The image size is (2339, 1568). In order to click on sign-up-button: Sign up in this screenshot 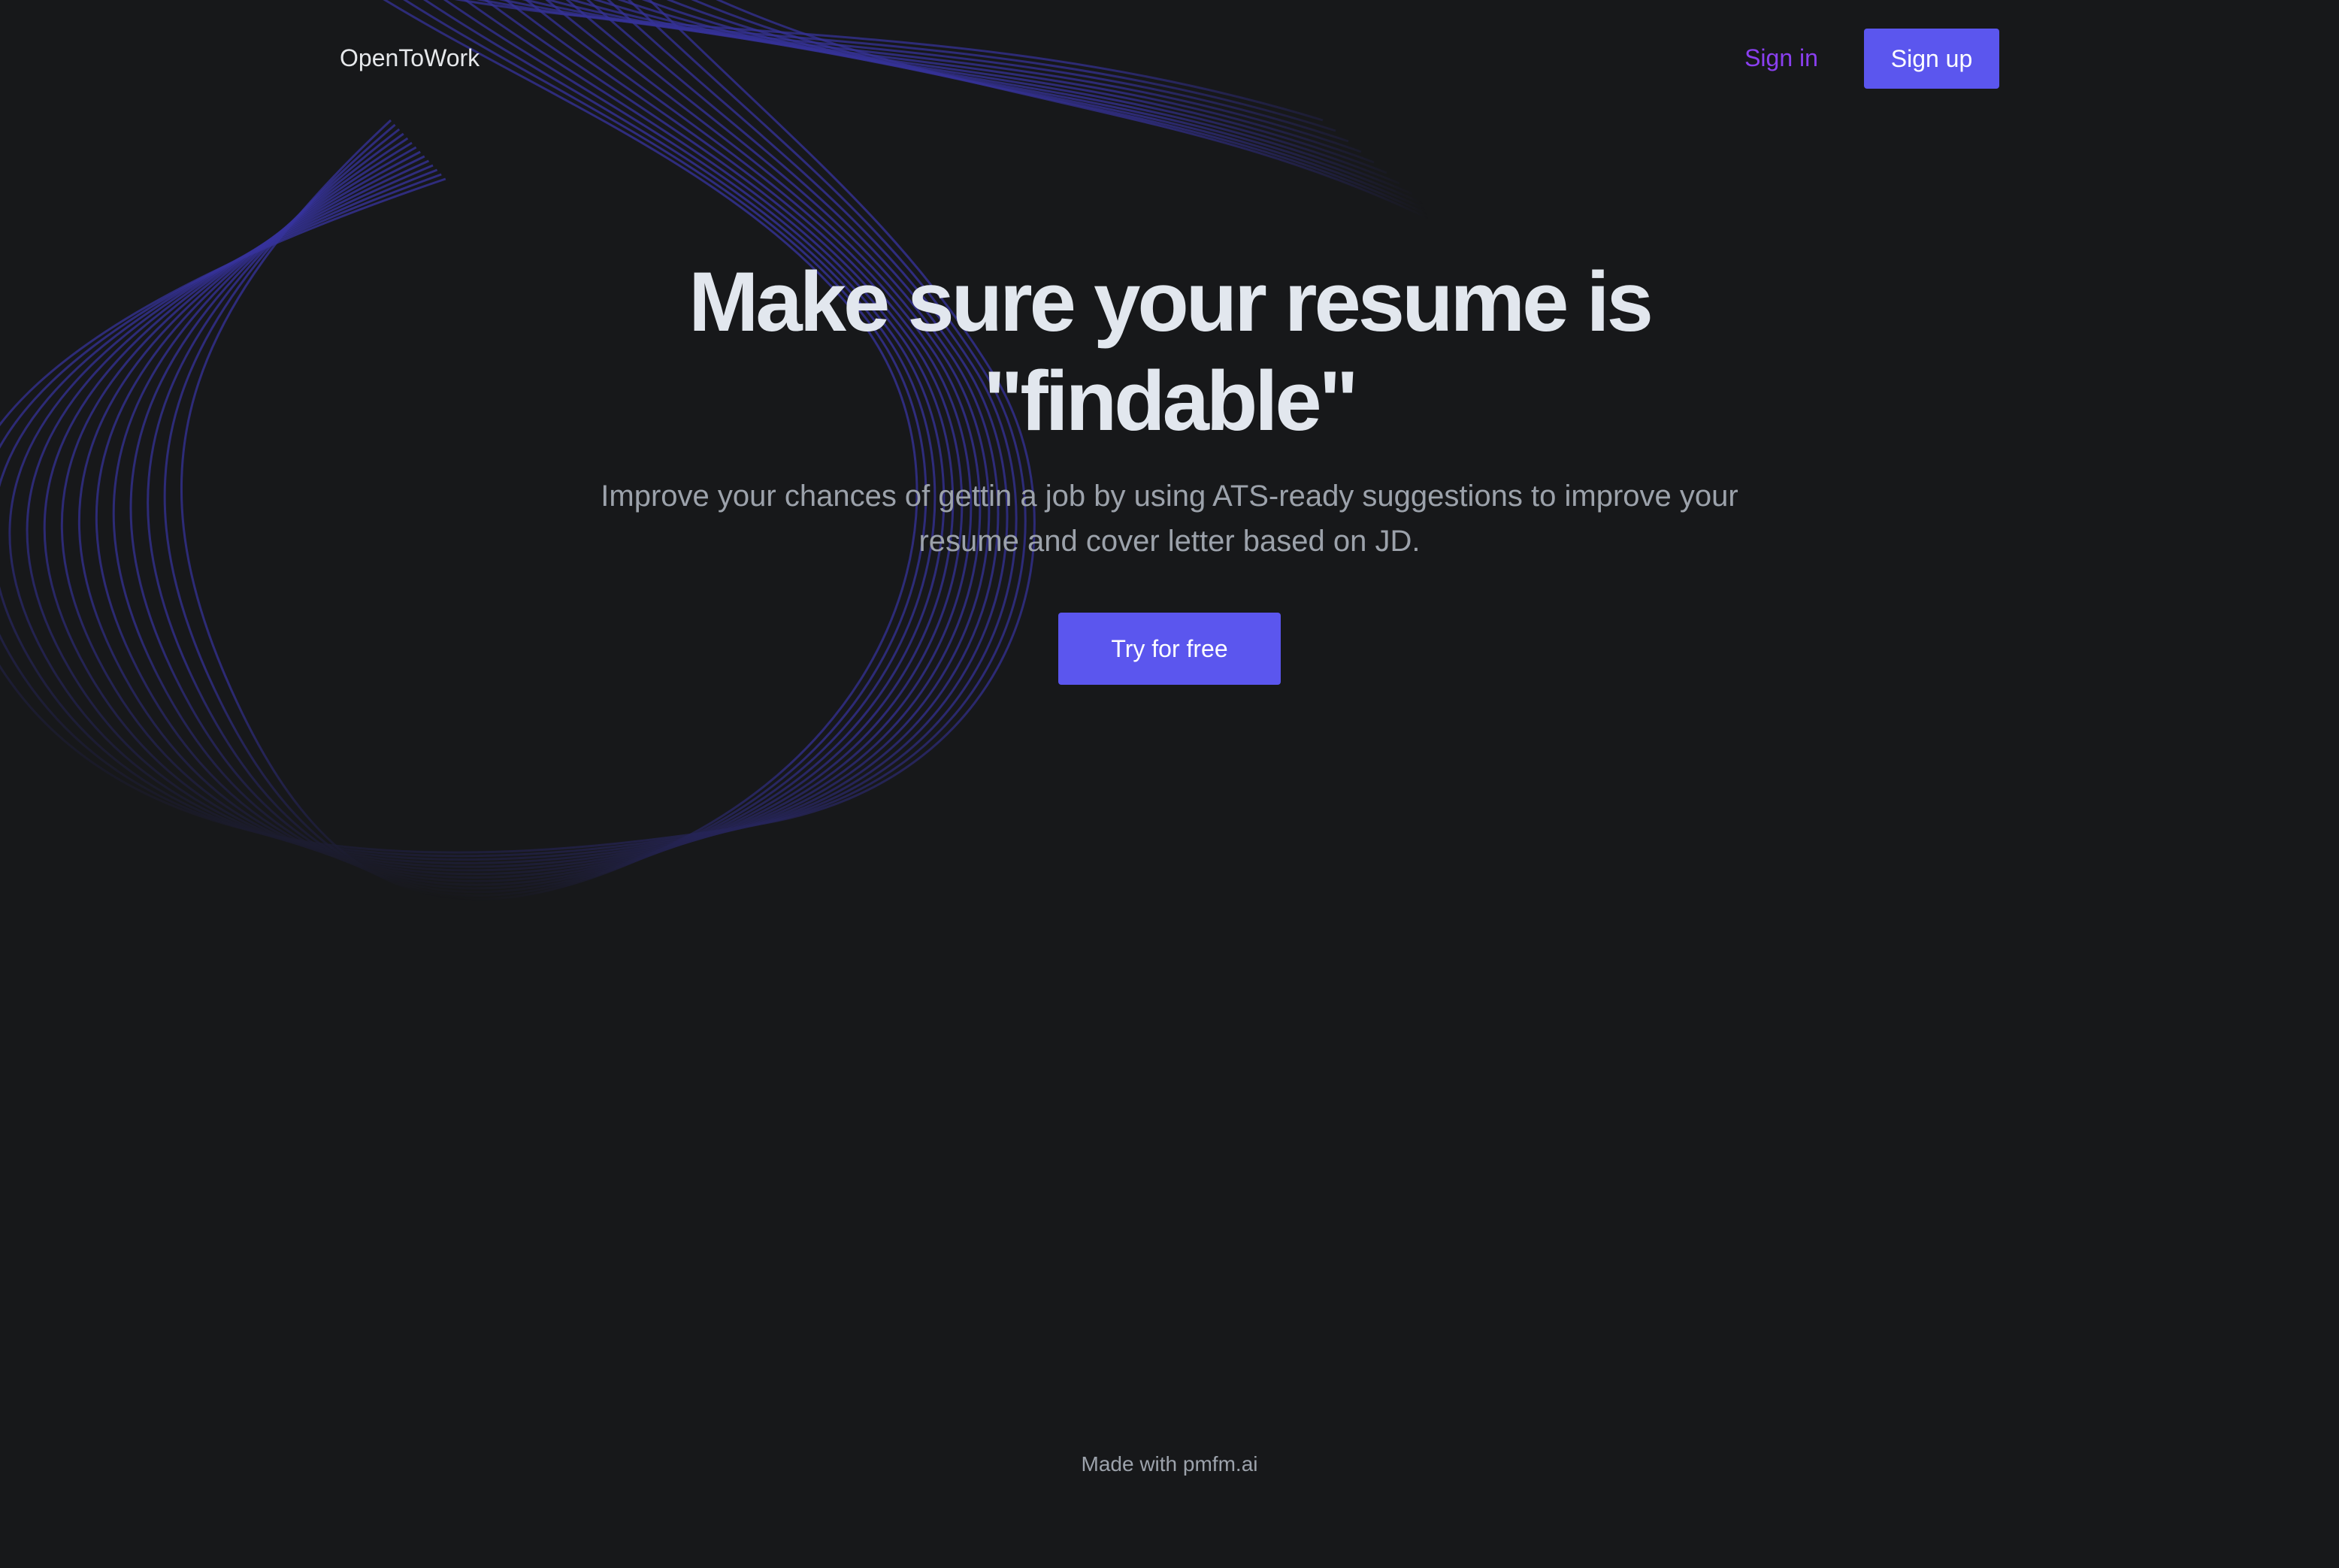, I will do `click(1932, 59)`.